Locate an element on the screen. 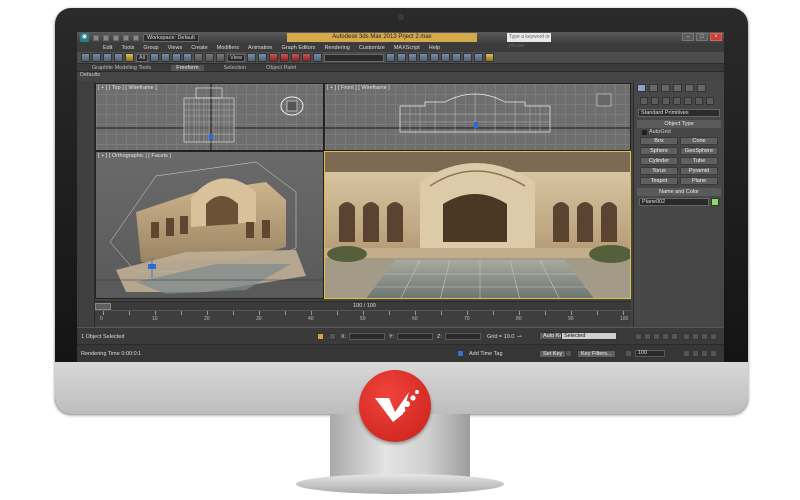  bind-space-warp-icon is located at coordinates (129, 57).